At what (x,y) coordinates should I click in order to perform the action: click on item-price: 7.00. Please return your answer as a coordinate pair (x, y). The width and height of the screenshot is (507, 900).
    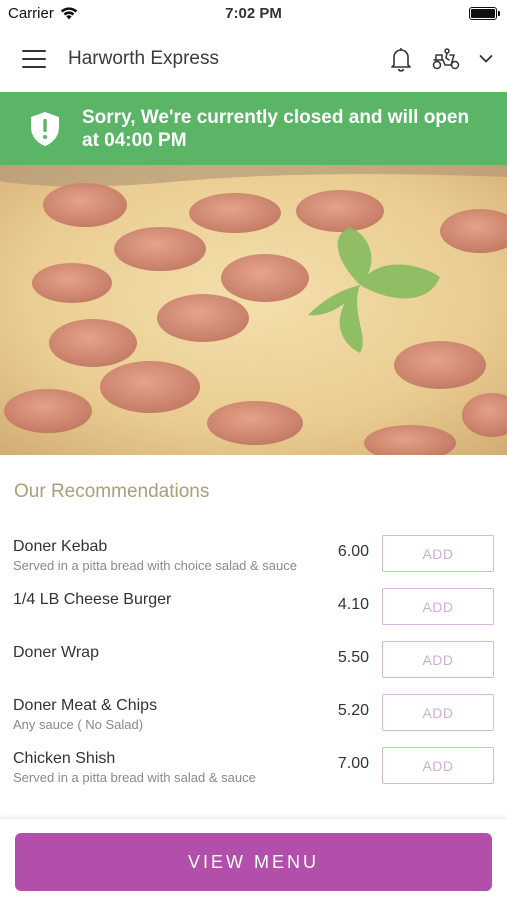
    Looking at the image, I should click on (353, 763).